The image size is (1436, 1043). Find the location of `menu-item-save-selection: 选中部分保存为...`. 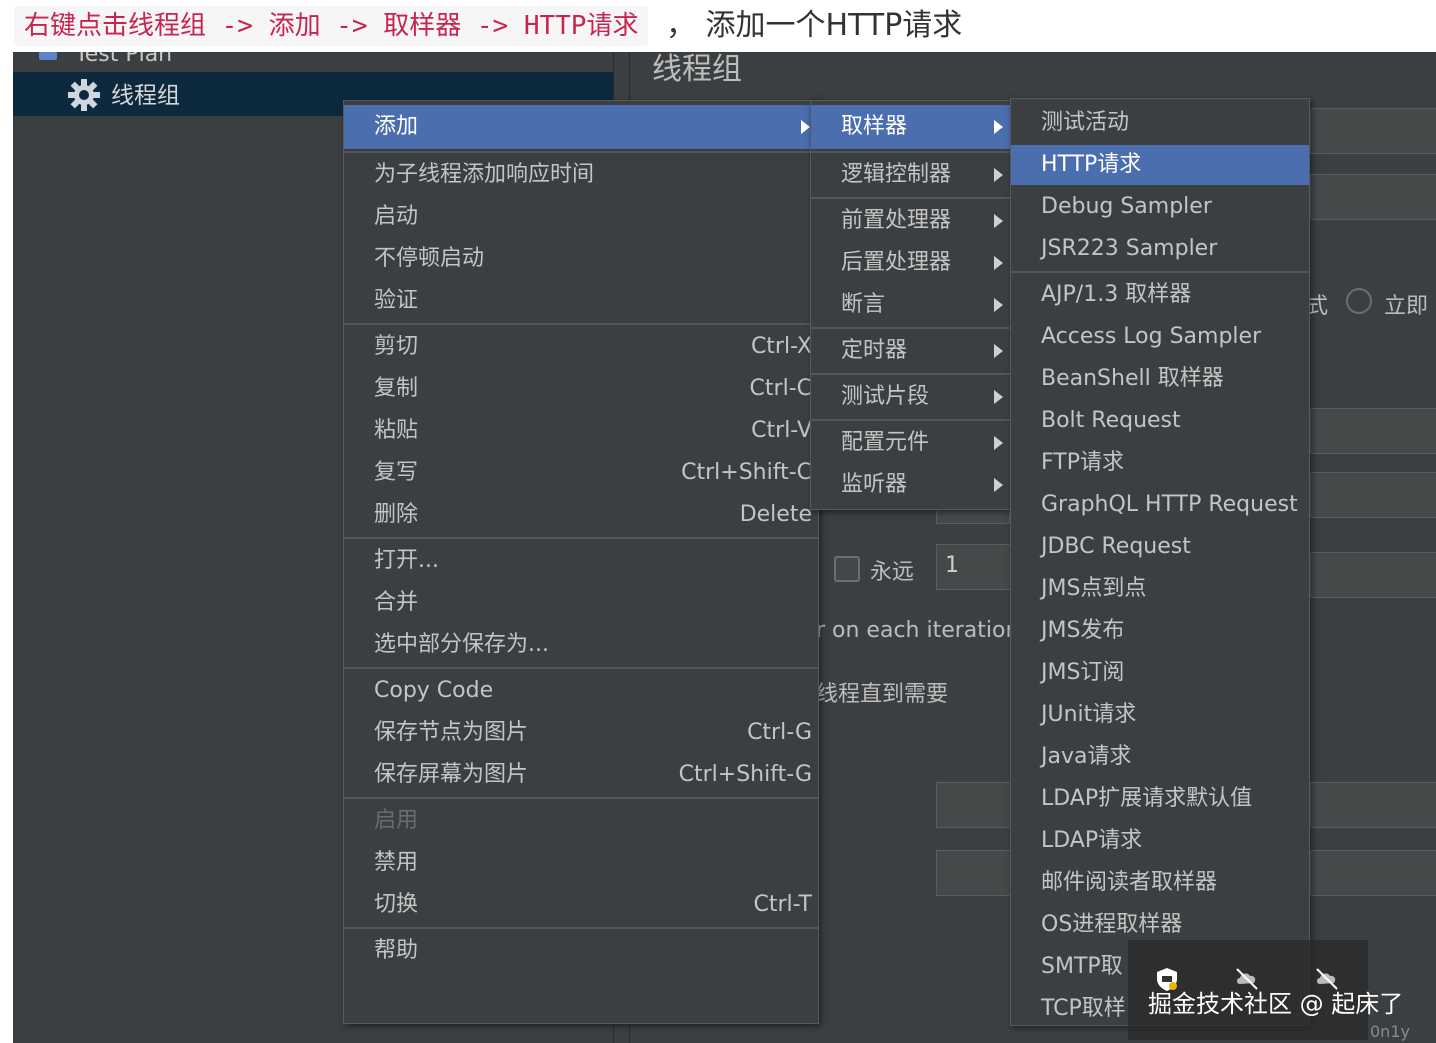

menu-item-save-selection: 选中部分保存为... is located at coordinates (581, 645).